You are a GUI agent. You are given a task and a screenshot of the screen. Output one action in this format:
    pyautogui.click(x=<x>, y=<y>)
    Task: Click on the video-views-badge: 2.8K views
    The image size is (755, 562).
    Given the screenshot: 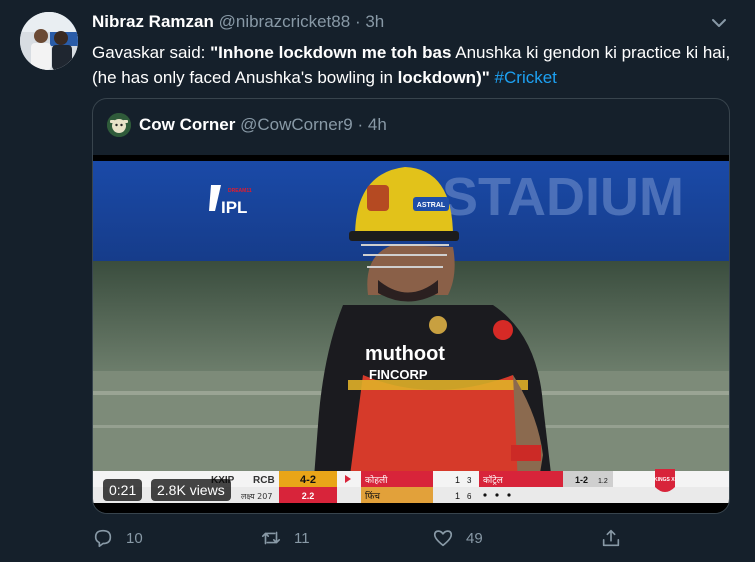 What is the action you would take?
    pyautogui.click(x=191, y=490)
    